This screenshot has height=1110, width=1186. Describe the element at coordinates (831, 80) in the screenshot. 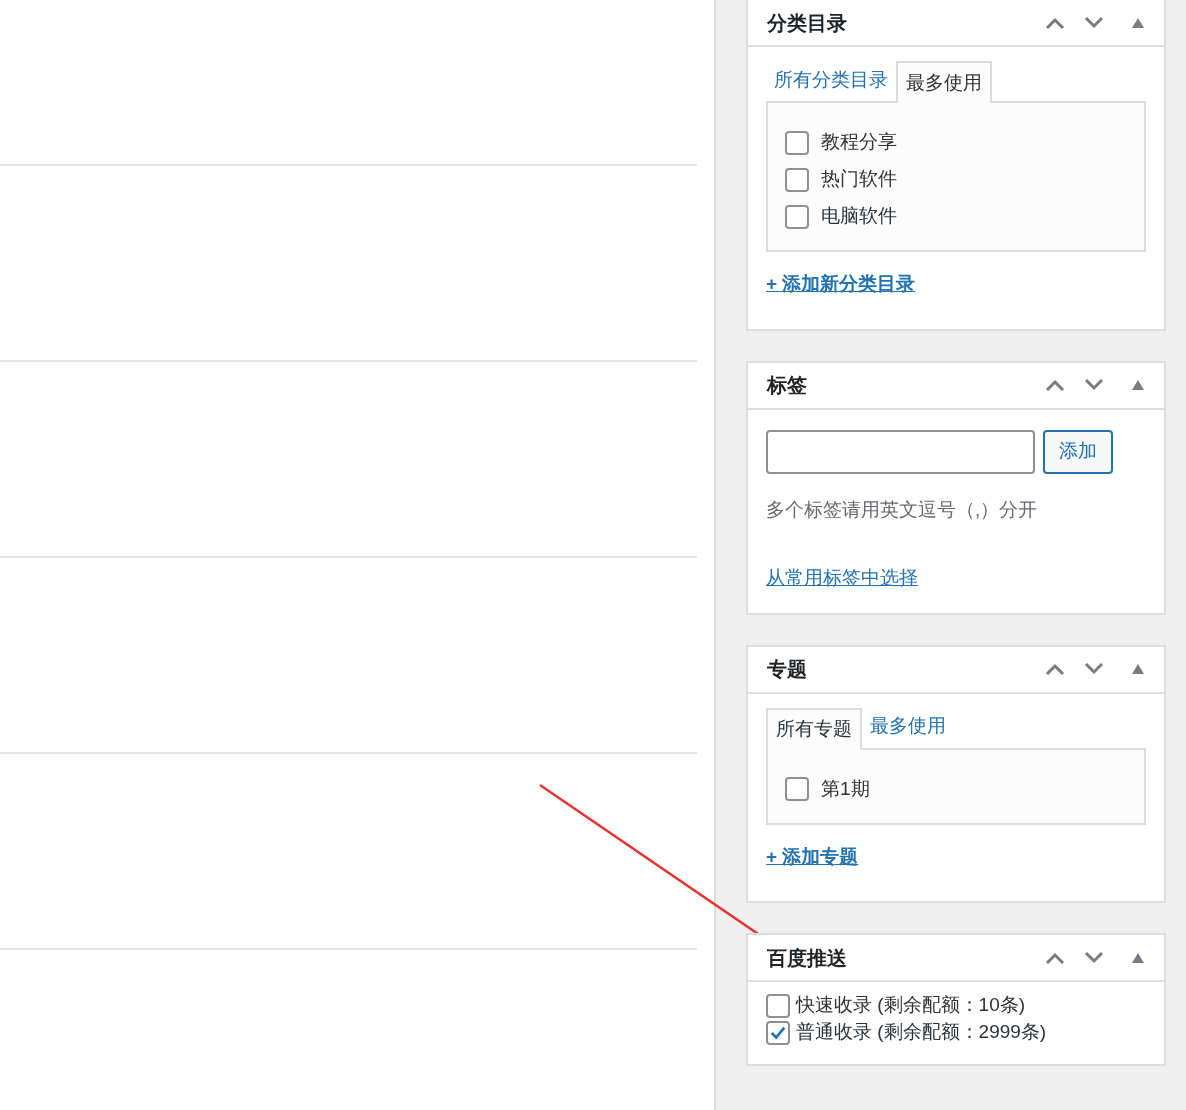

I see `tab: 所有分类目录` at that location.